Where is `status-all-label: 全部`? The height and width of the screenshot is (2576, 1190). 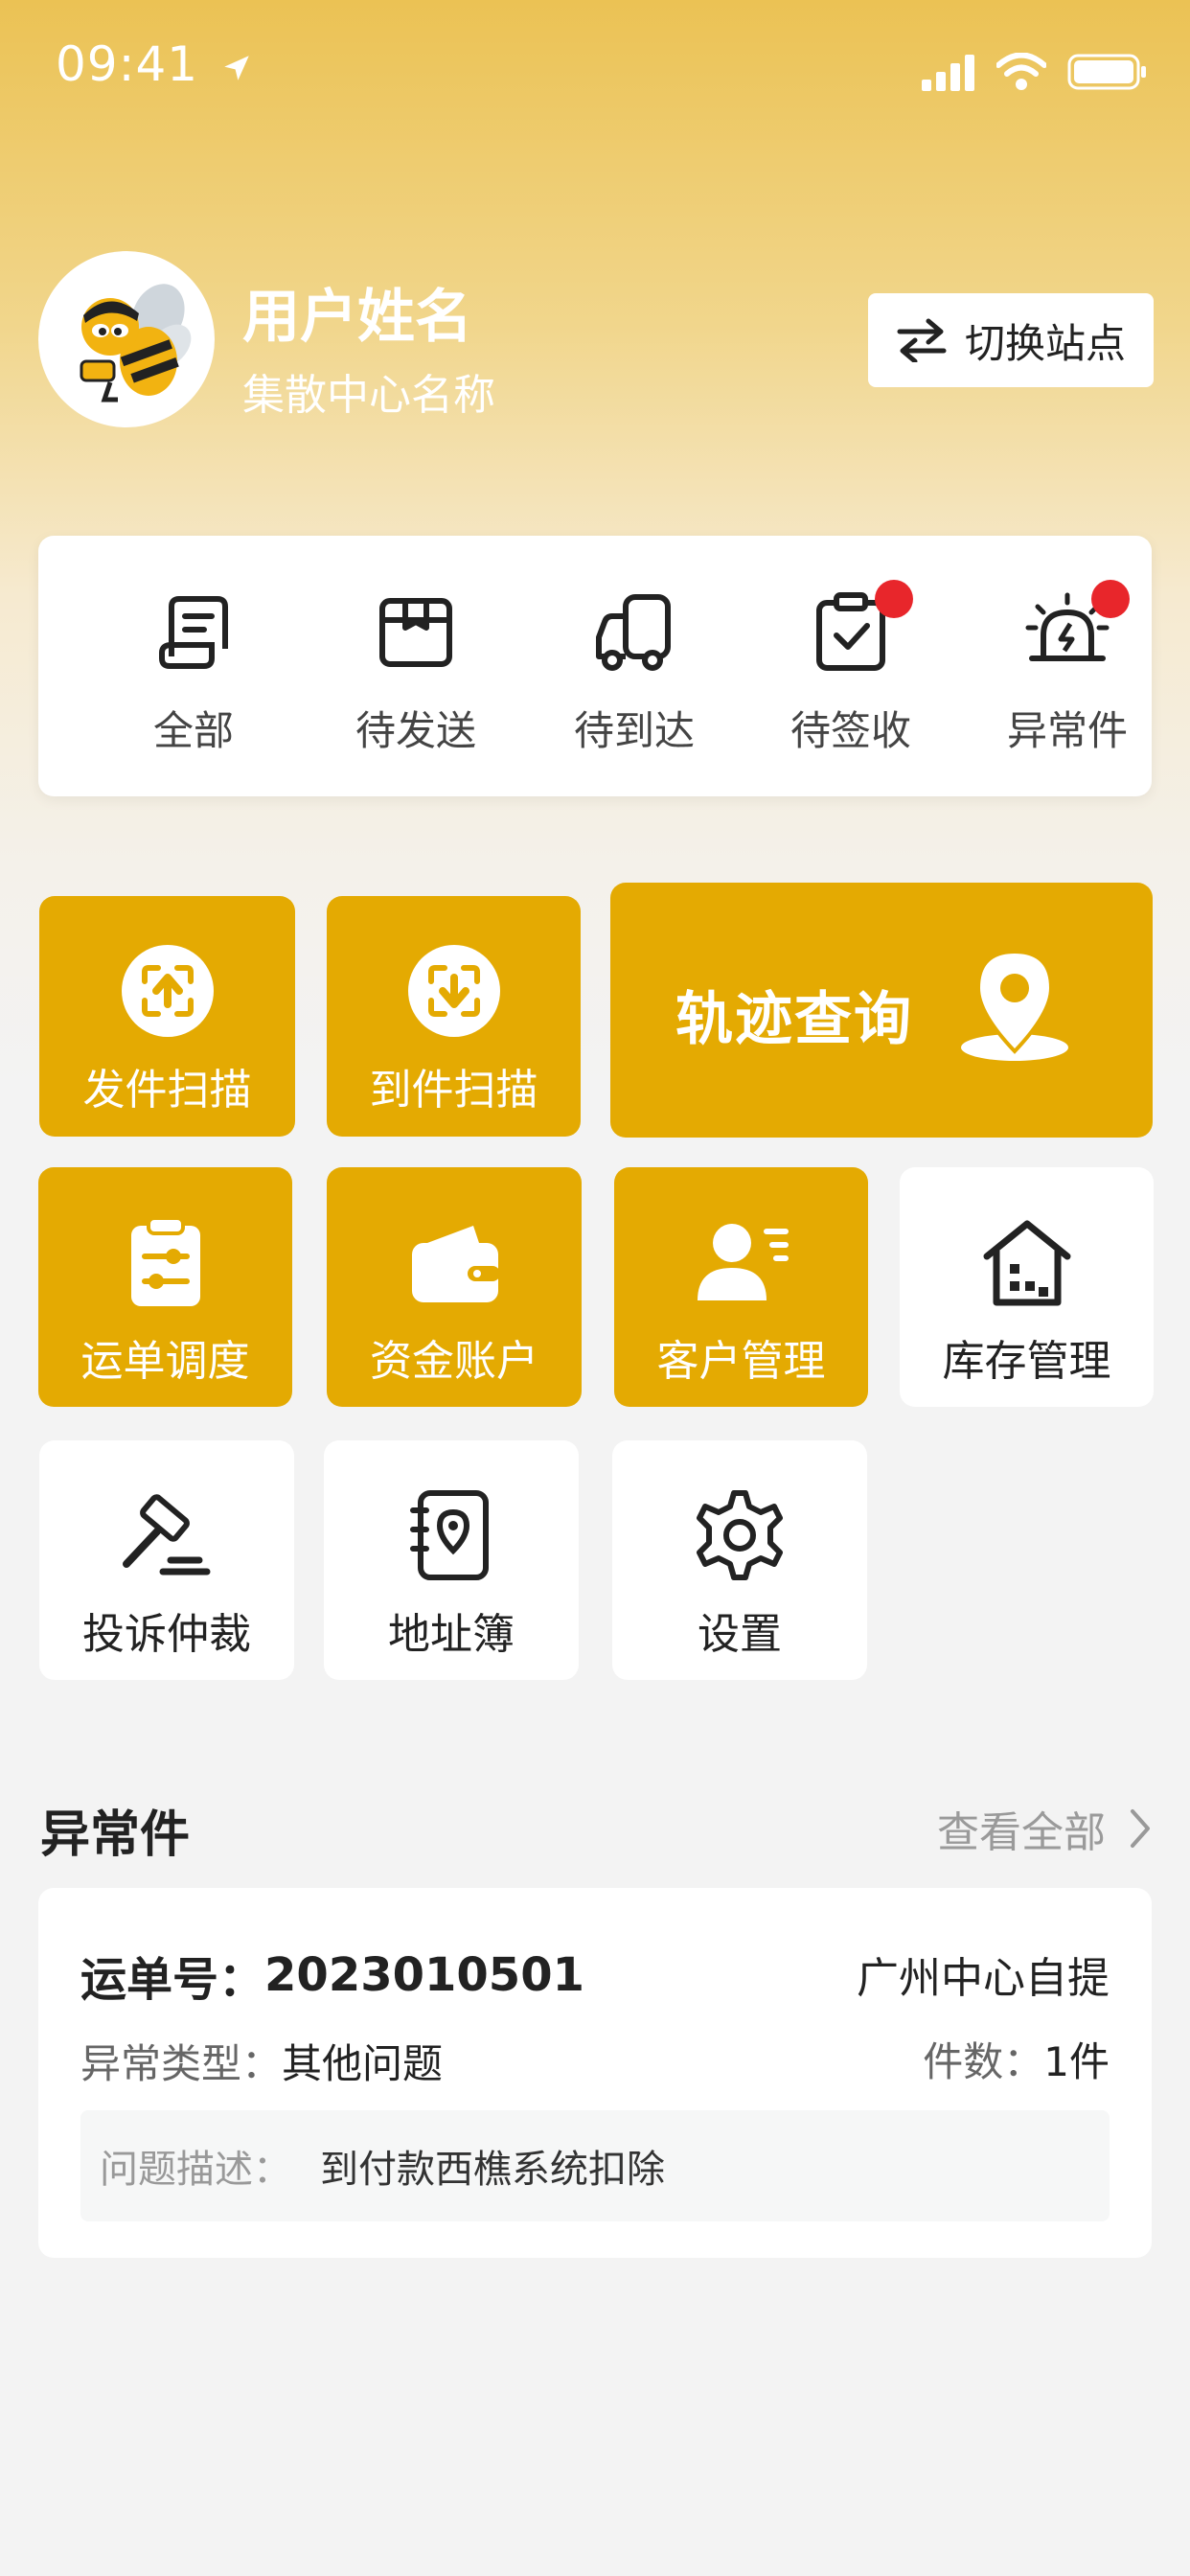
status-all-label: 全部 is located at coordinates (193, 730).